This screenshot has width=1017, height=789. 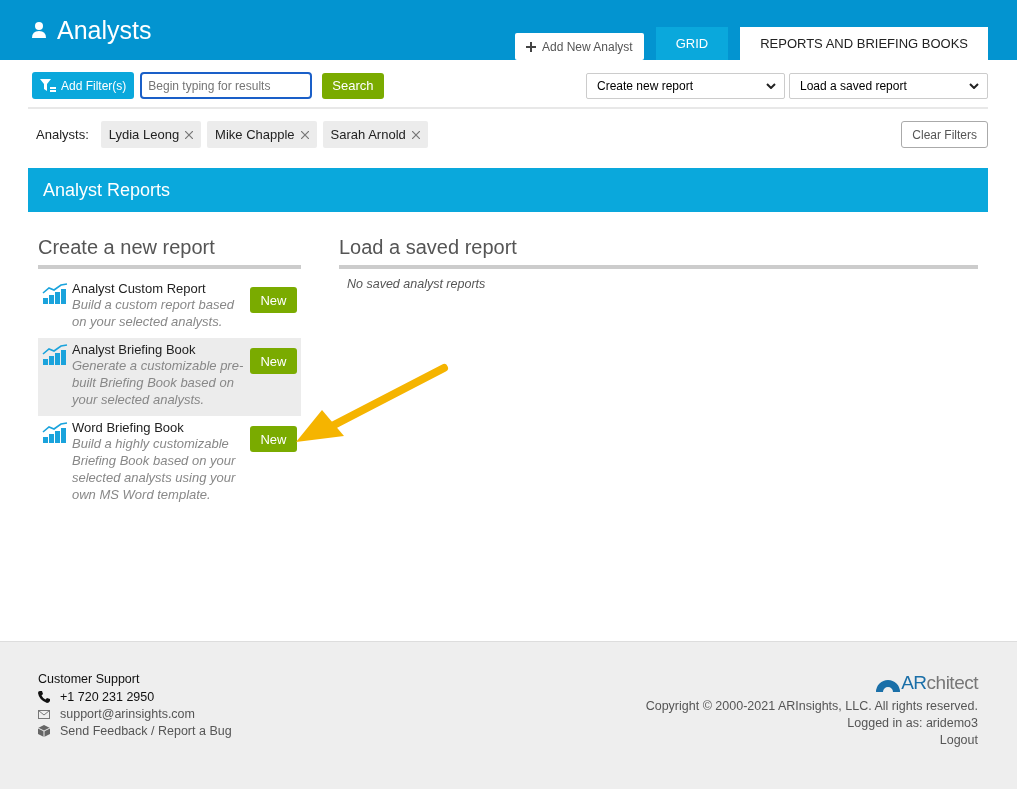 I want to click on logout-link: Logout, so click(x=958, y=740).